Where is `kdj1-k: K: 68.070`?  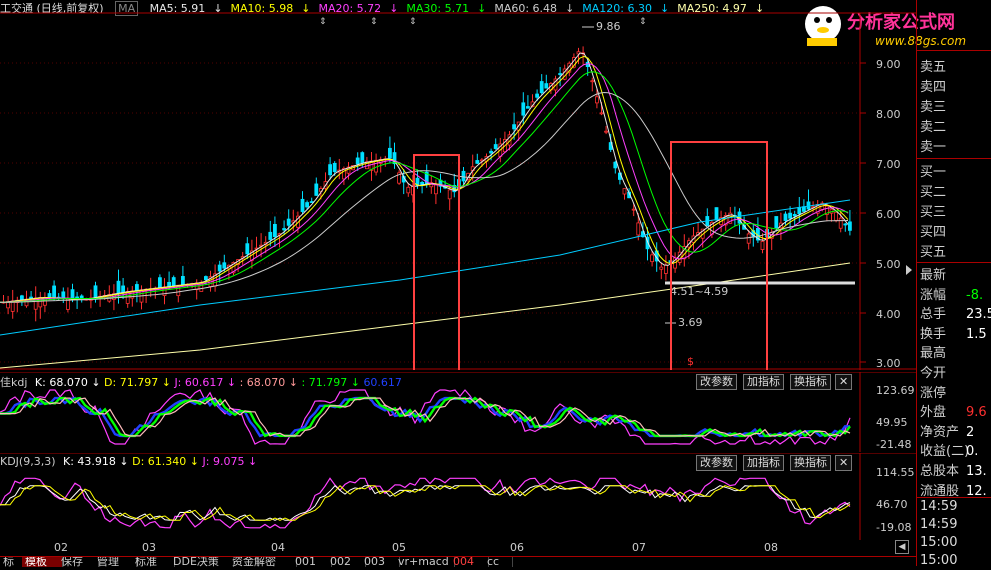 kdj1-k: K: 68.070 is located at coordinates (61, 382).